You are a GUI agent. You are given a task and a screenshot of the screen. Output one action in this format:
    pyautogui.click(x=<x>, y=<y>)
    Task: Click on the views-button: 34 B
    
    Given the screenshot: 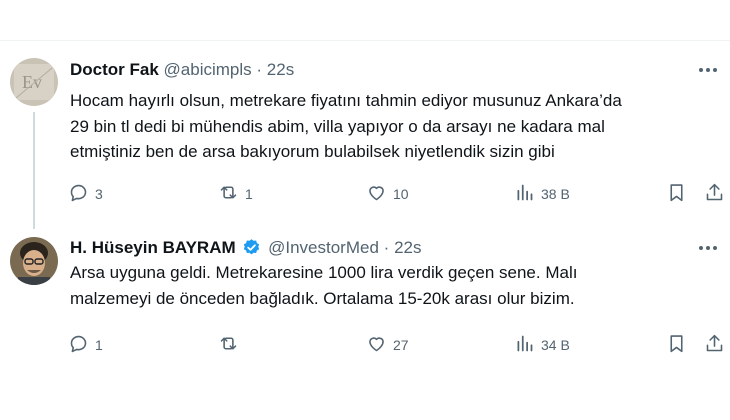 What is the action you would take?
    pyautogui.click(x=542, y=345)
    